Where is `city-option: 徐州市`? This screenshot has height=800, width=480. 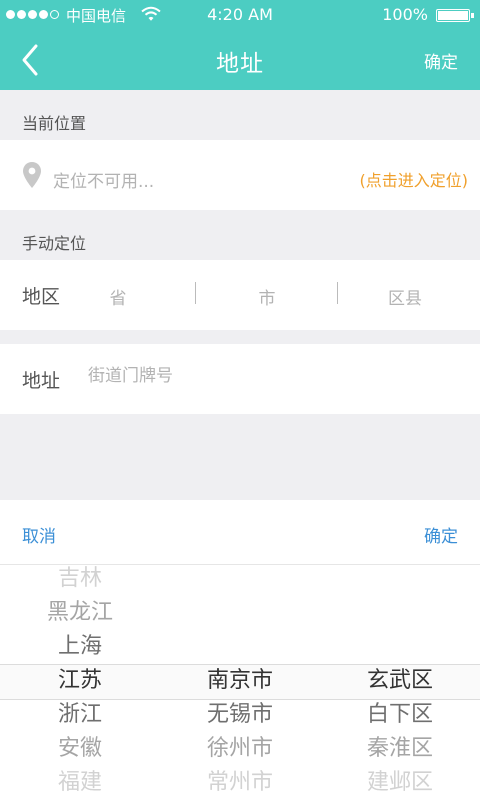 city-option: 徐州市 is located at coordinates (240, 749).